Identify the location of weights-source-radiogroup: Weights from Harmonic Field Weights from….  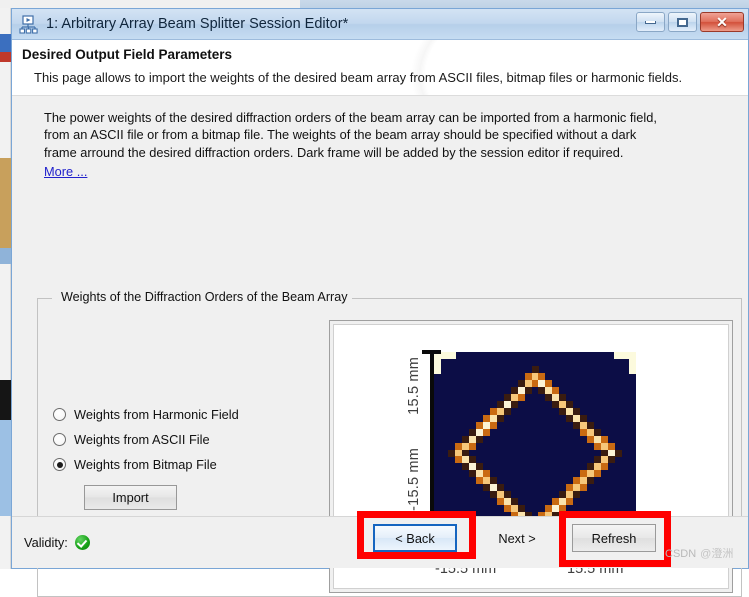
(146, 439).